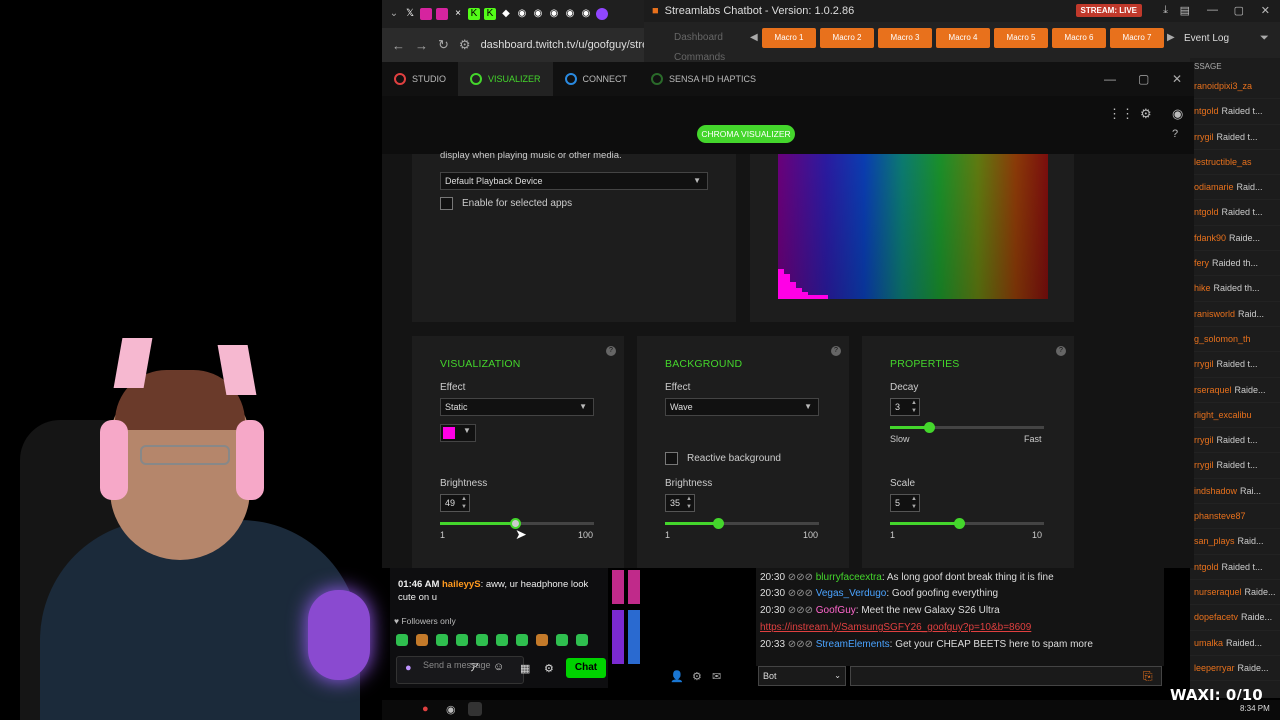 The image size is (1280, 720). Describe the element at coordinates (905, 407) in the screenshot. I see `decay-input: 3 ▲ ▼` at that location.